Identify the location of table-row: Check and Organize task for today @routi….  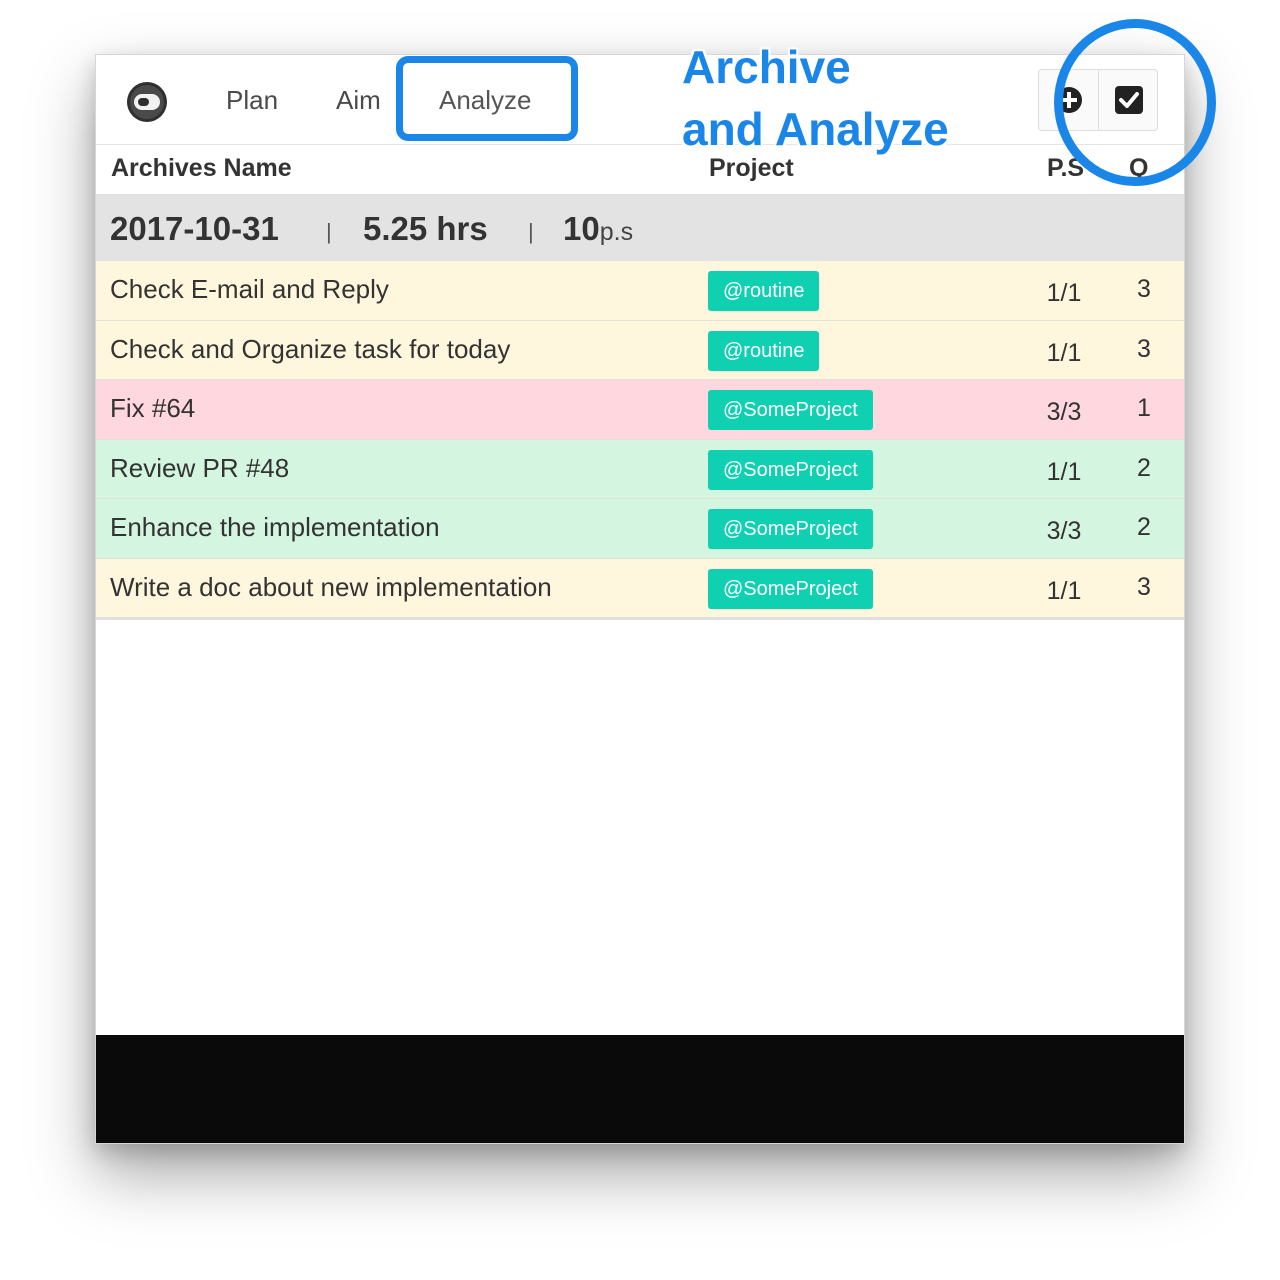
(640, 350).